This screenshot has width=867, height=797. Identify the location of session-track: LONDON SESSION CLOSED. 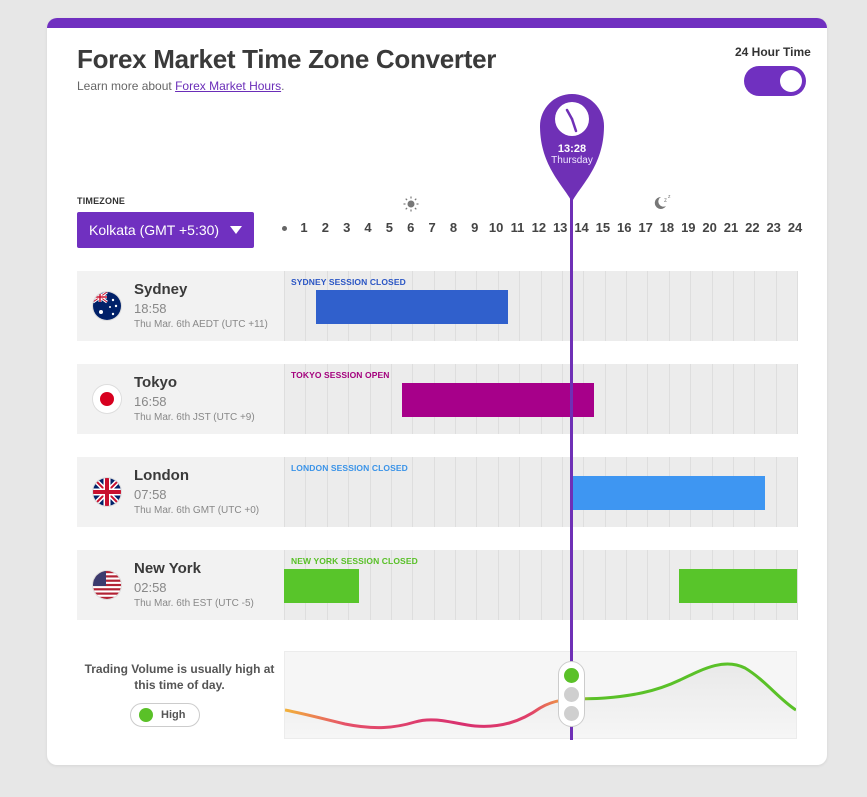
(541, 492).